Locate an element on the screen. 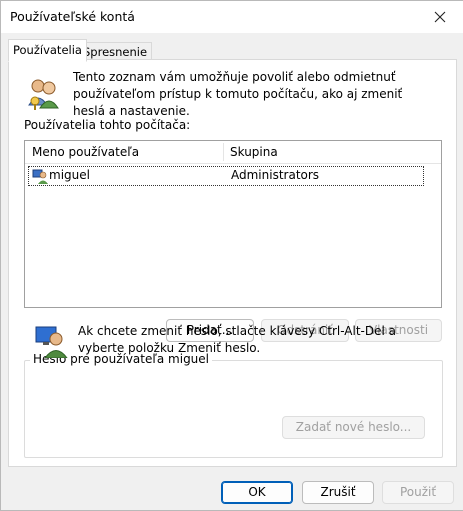 This screenshot has width=463, height=511. close-button is located at coordinates (440, 17).